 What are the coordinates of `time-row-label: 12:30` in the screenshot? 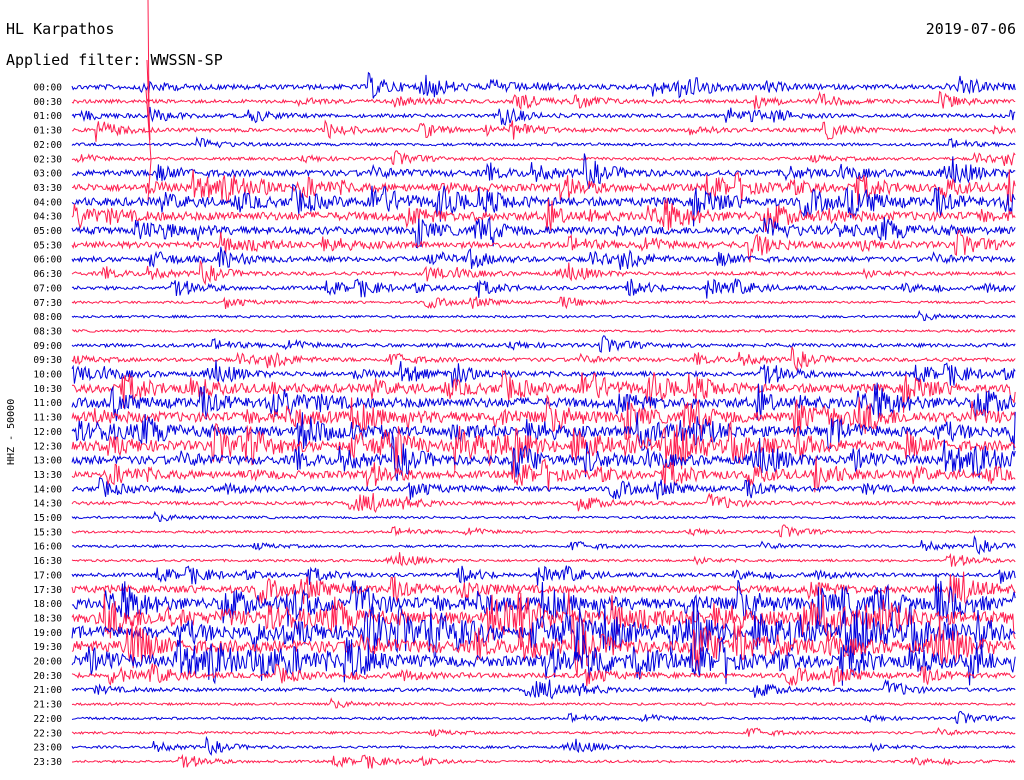 It's located at (47, 446).